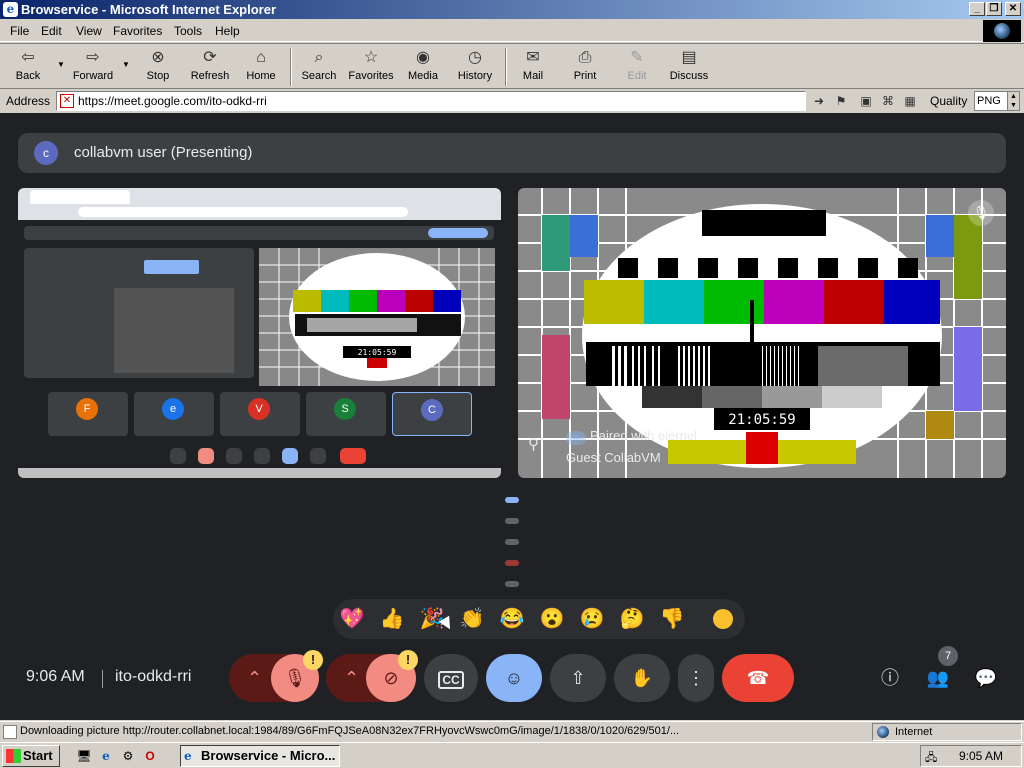 The height and width of the screenshot is (768, 1024). What do you see at coordinates (259, 473) in the screenshot?
I see `shared-taskbar` at bounding box center [259, 473].